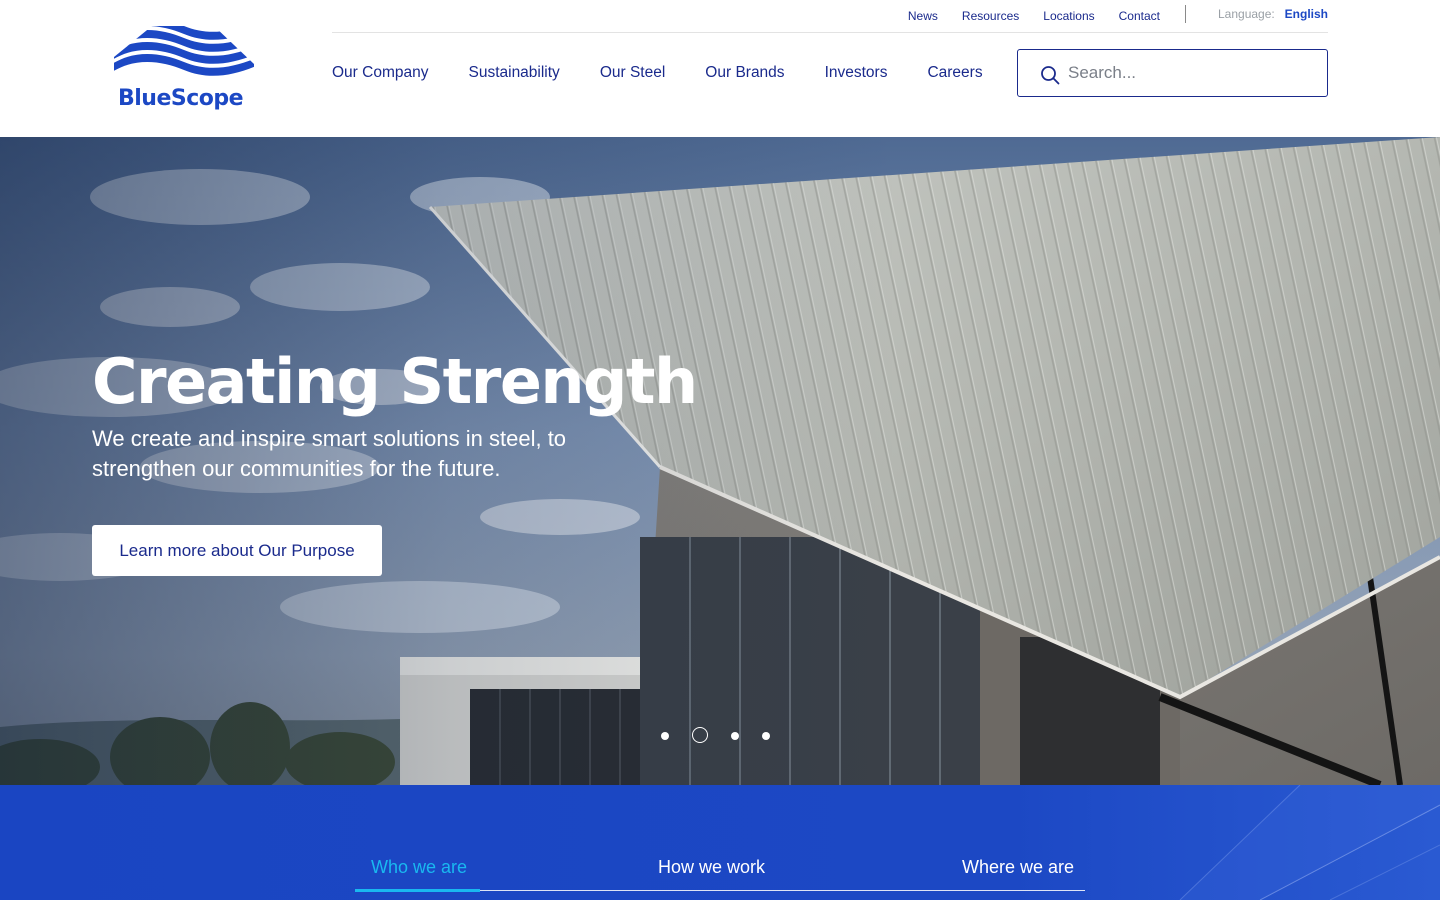 The width and height of the screenshot is (1440, 900). Describe the element at coordinates (744, 73) in the screenshot. I see `nav-item-our-brands: Our Brands` at that location.